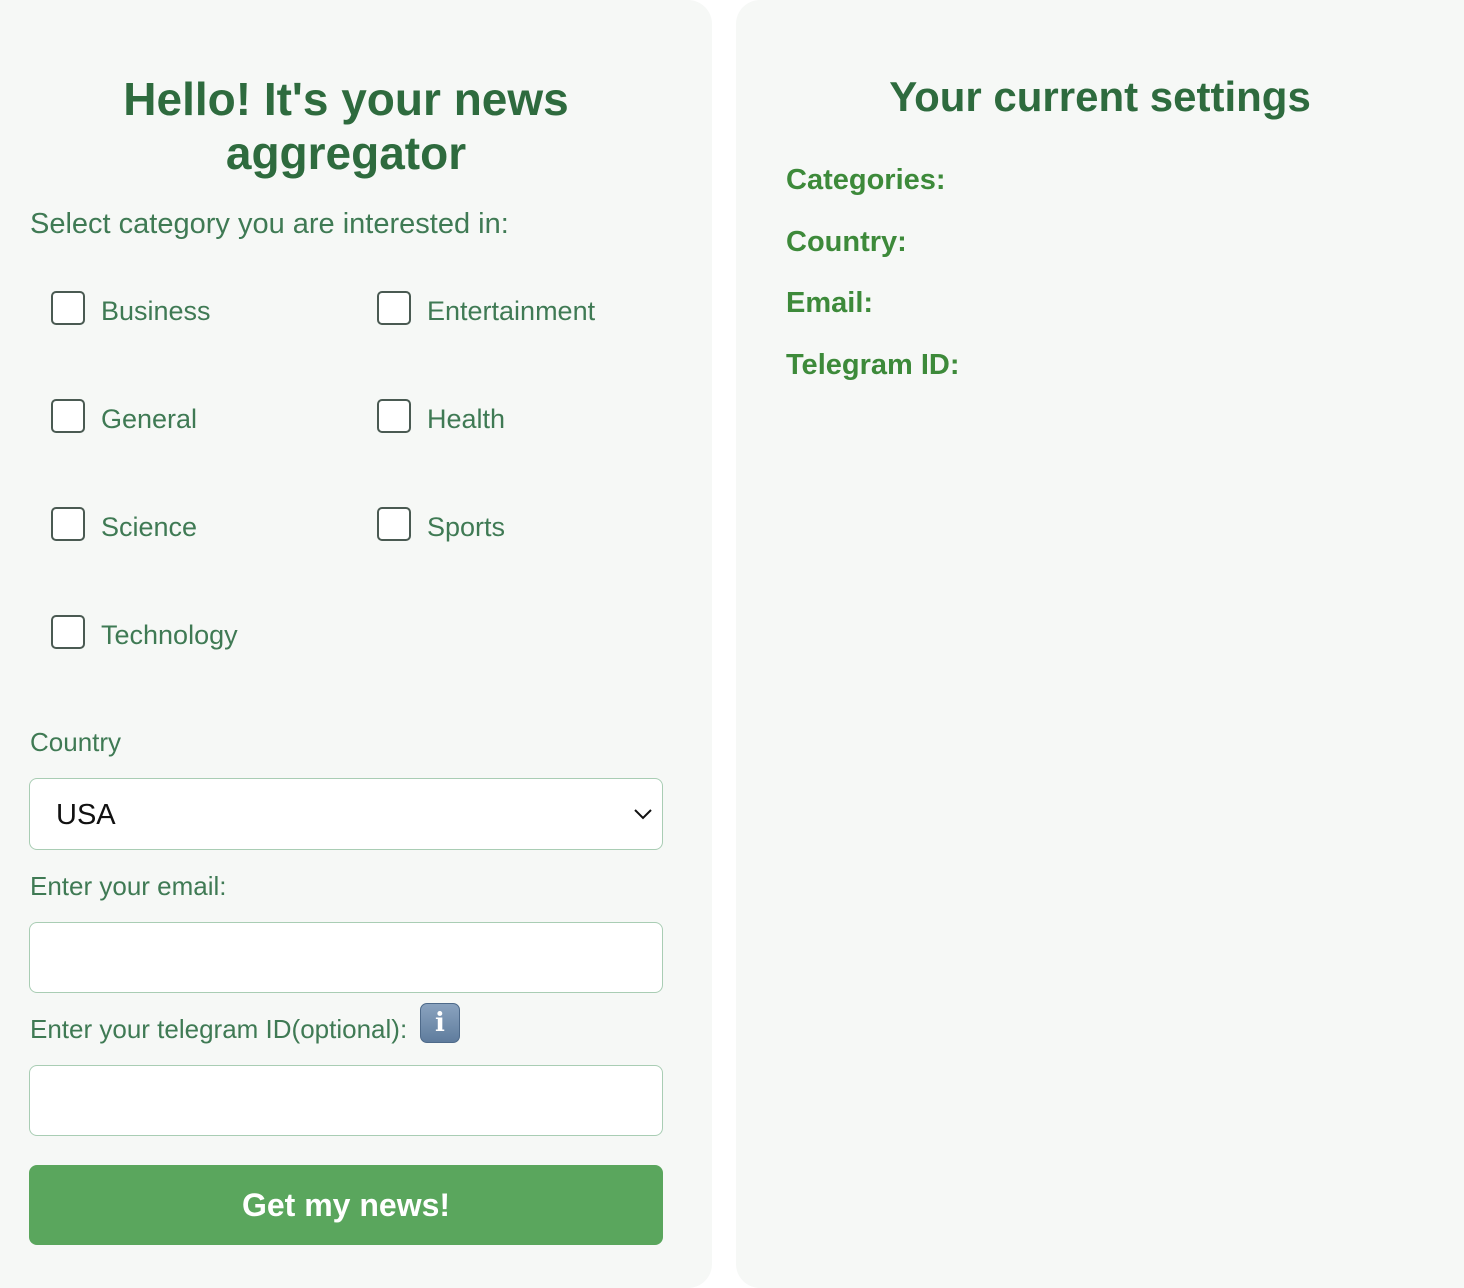 This screenshot has width=1464, height=1288. Describe the element at coordinates (76, 742) in the screenshot. I see `country-label: Country` at that location.